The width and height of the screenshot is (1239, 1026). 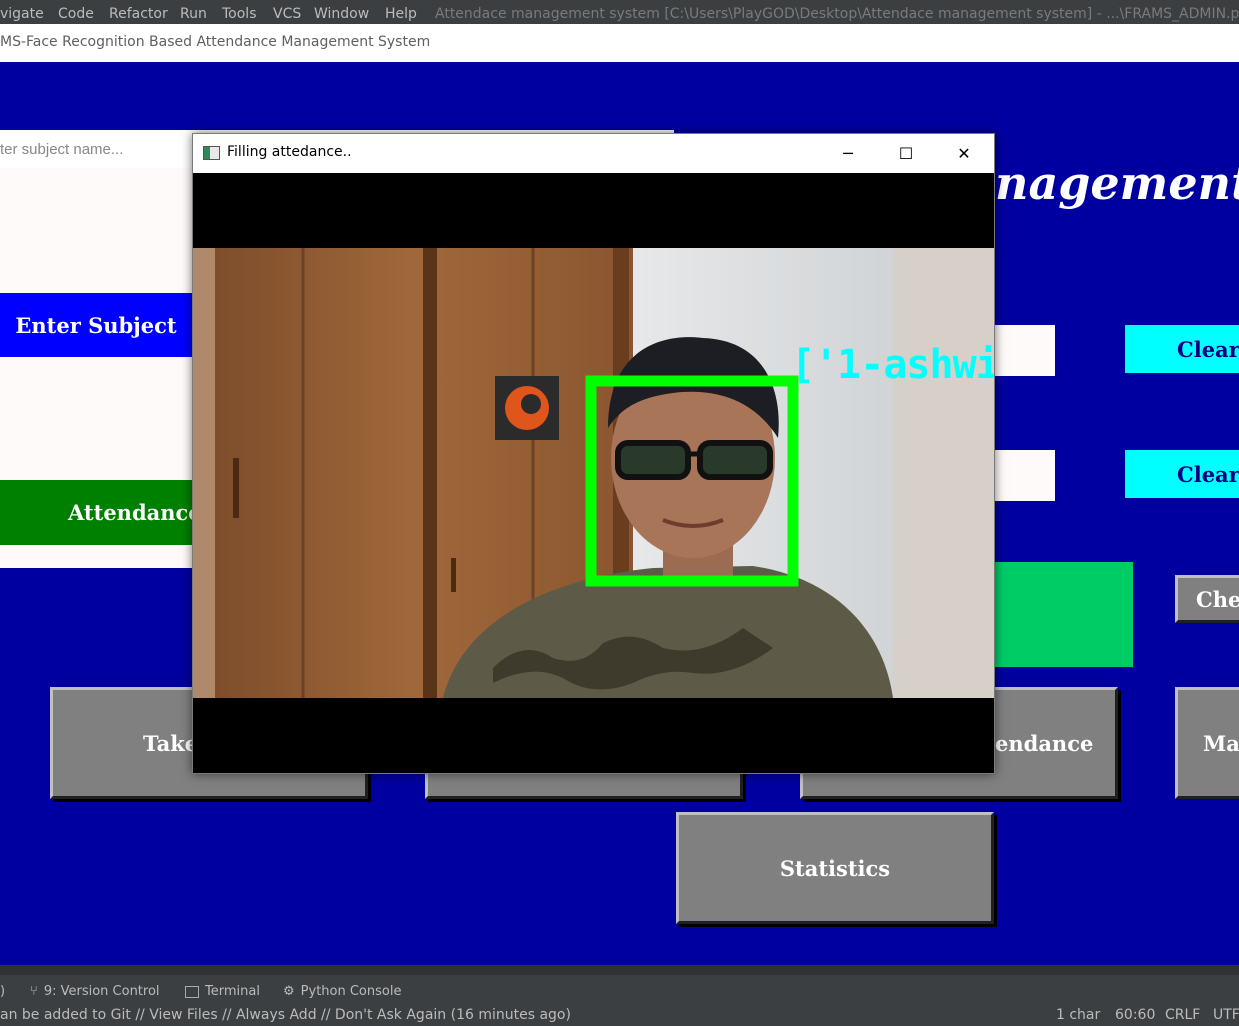 I want to click on name-entry, so click(x=1025, y=475).